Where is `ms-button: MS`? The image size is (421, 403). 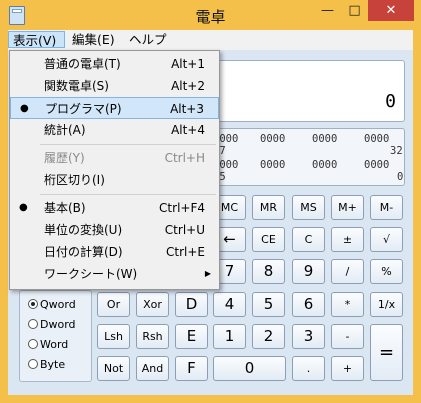
ms-button: MS is located at coordinates (308, 207).